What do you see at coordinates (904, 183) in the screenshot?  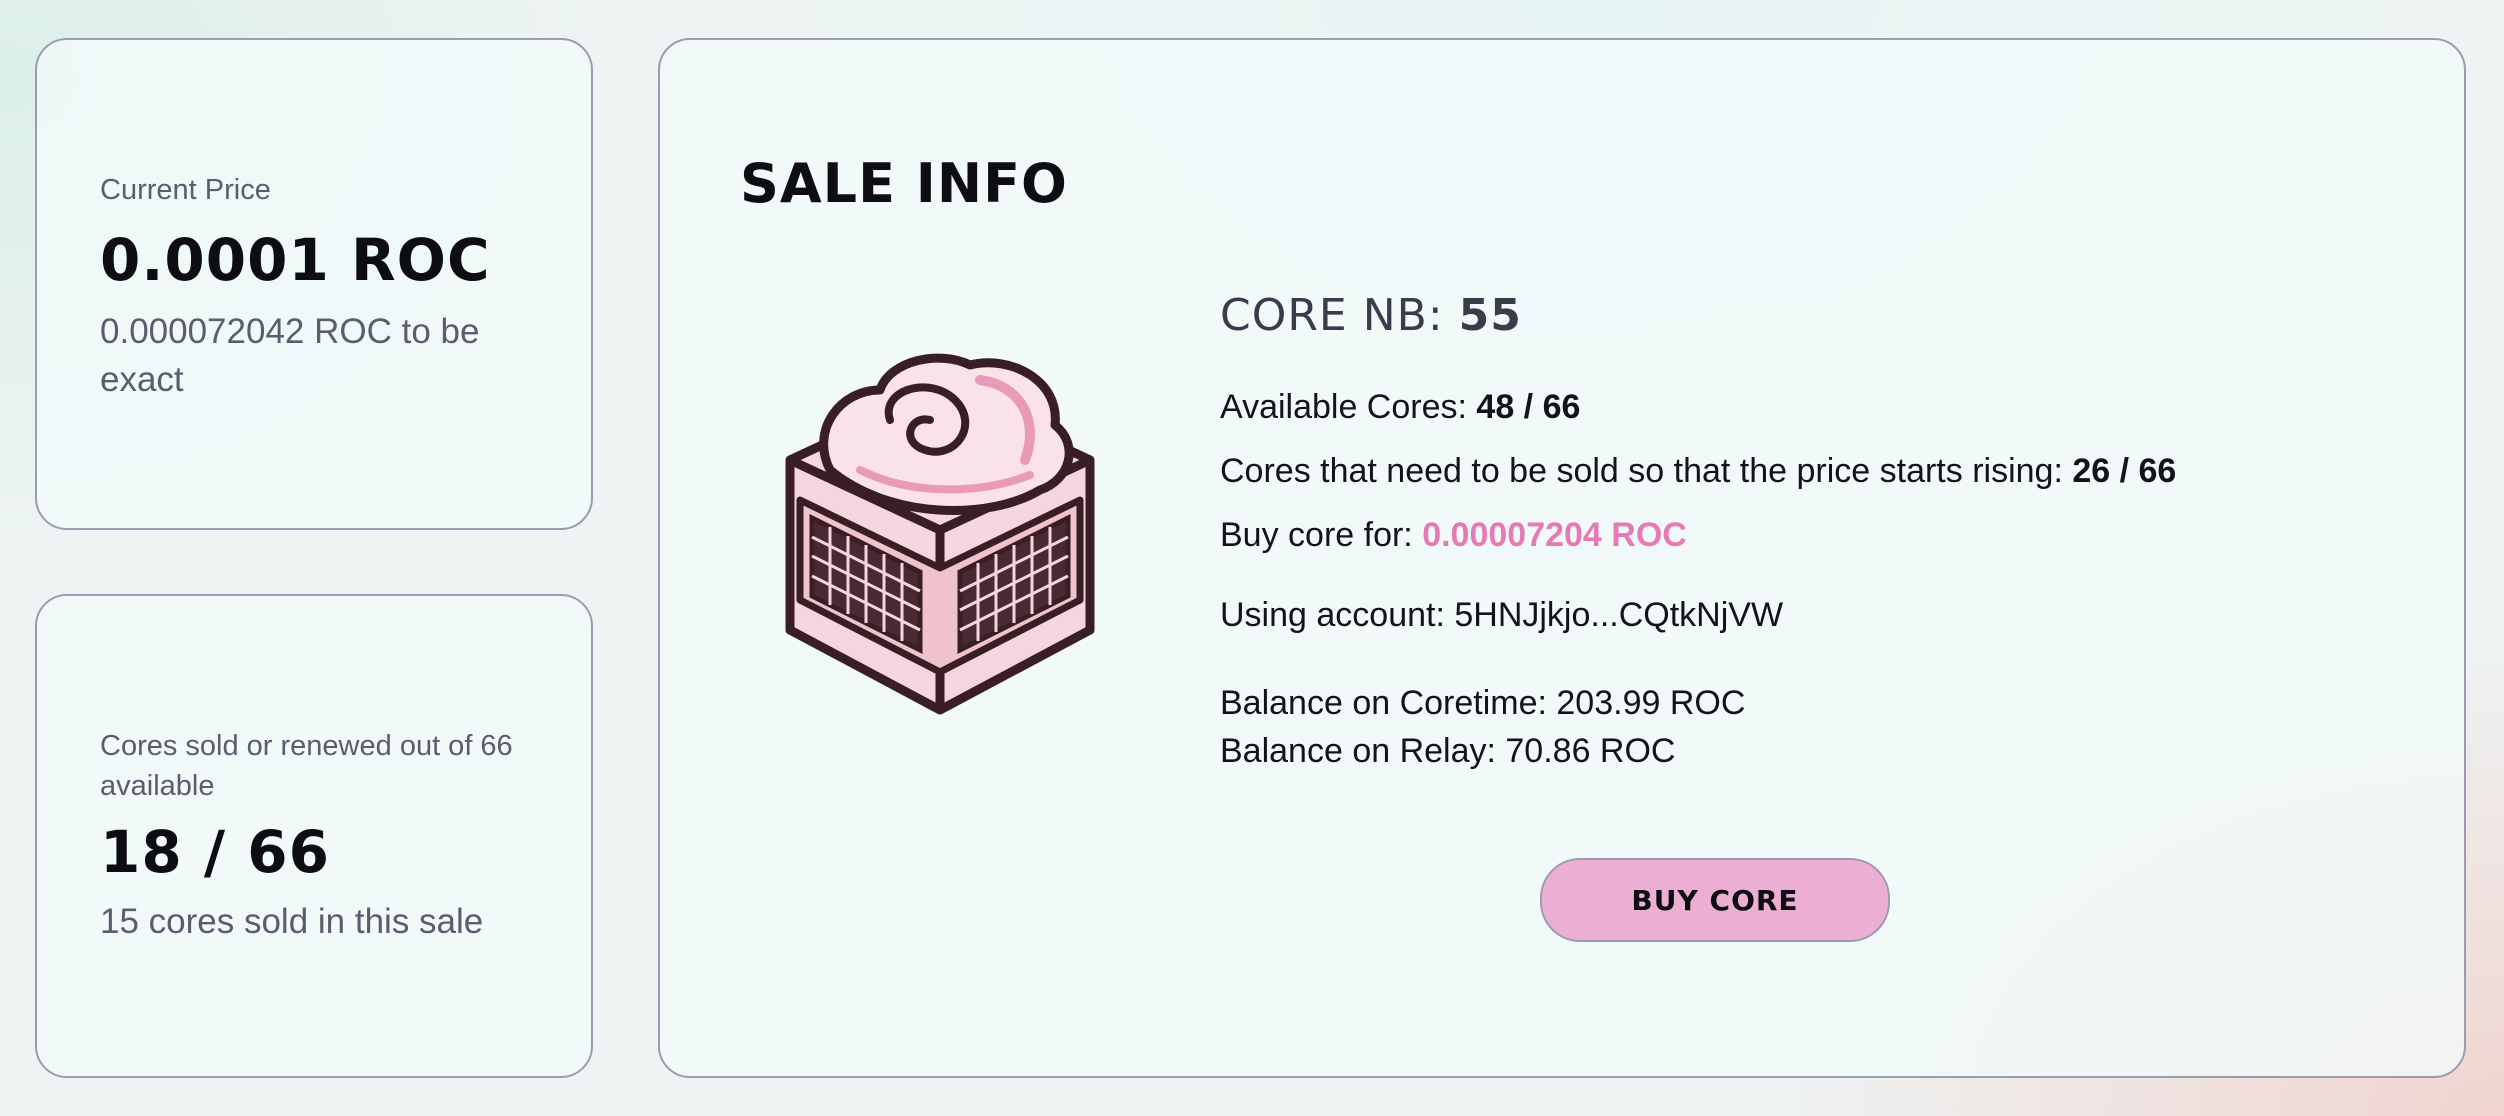 I see `sale-info-title: SALE INFO` at bounding box center [904, 183].